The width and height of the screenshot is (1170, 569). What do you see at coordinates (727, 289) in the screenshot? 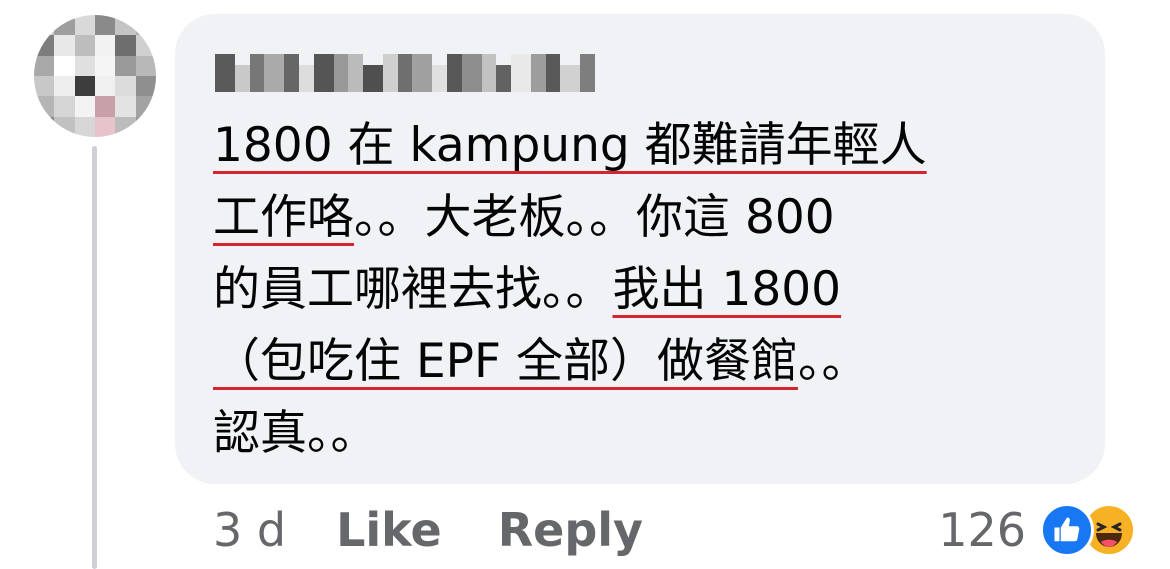
I see `underlined-text: 我出 1800` at bounding box center [727, 289].